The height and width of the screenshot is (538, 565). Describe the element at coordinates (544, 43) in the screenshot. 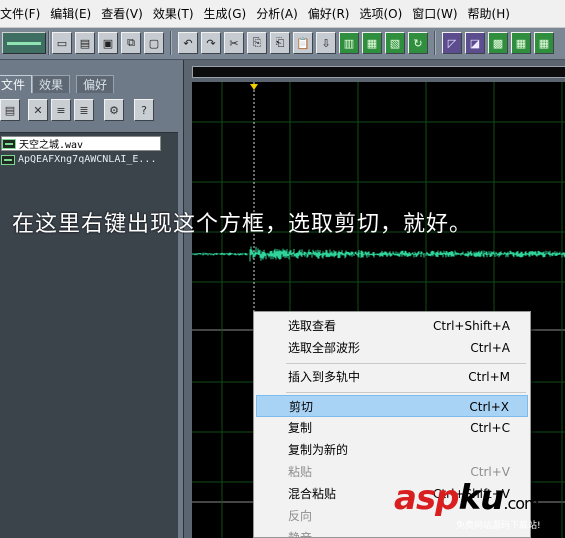

I see `grid-alt-icon: ▦` at that location.